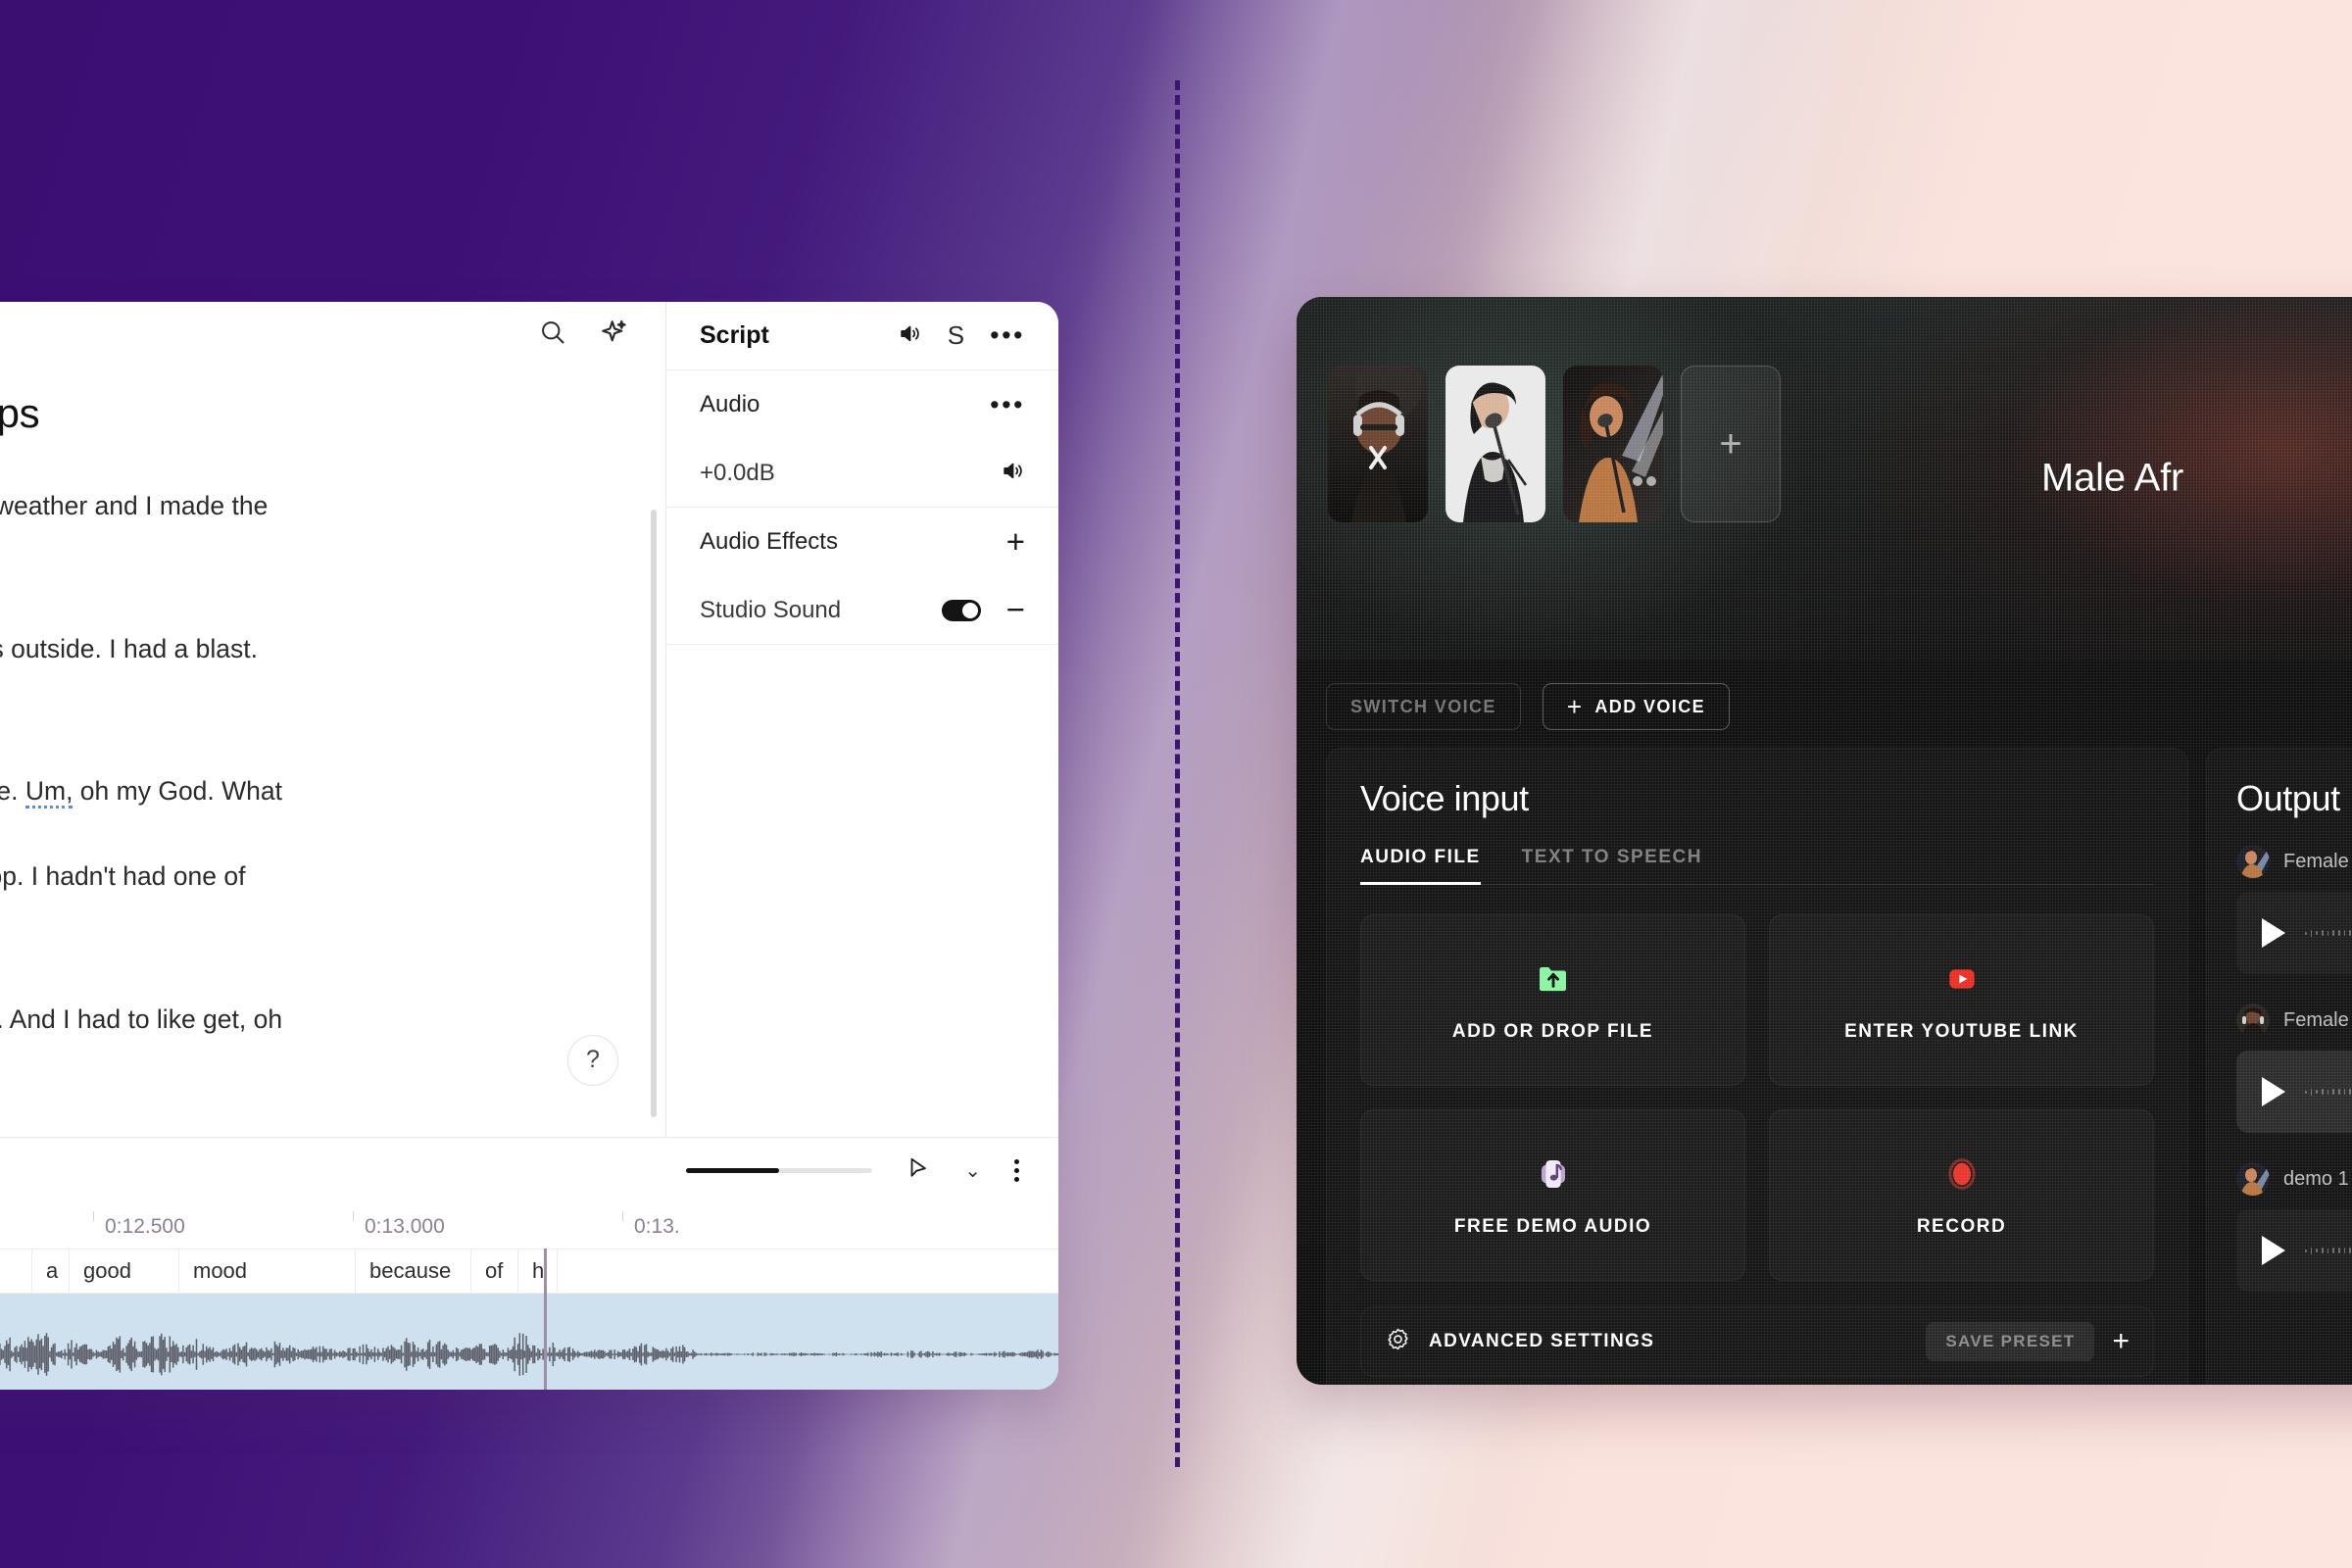 The width and height of the screenshot is (2352, 1568). What do you see at coordinates (1552, 1031) in the screenshot?
I see `add-or-drop-file-label: ADD OR DROP FILE` at bounding box center [1552, 1031].